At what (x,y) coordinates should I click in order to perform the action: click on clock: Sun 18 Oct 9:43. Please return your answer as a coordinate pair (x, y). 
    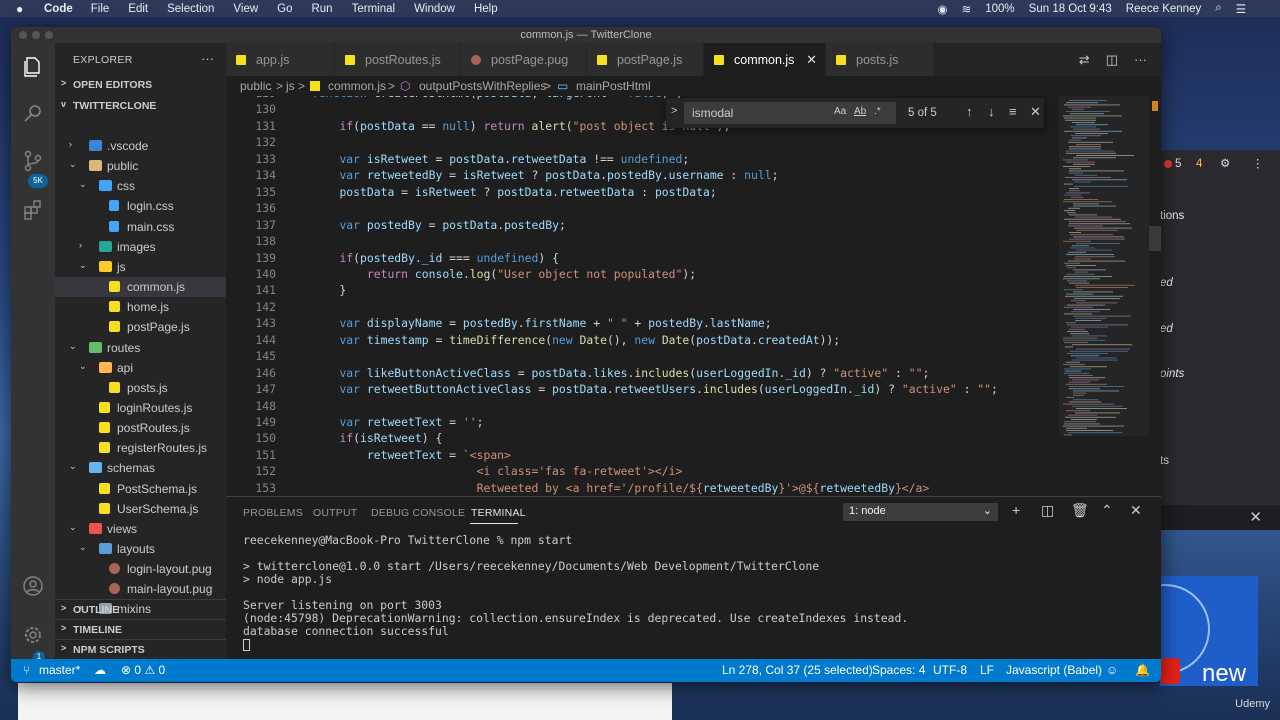
    Looking at the image, I should click on (1070, 9).